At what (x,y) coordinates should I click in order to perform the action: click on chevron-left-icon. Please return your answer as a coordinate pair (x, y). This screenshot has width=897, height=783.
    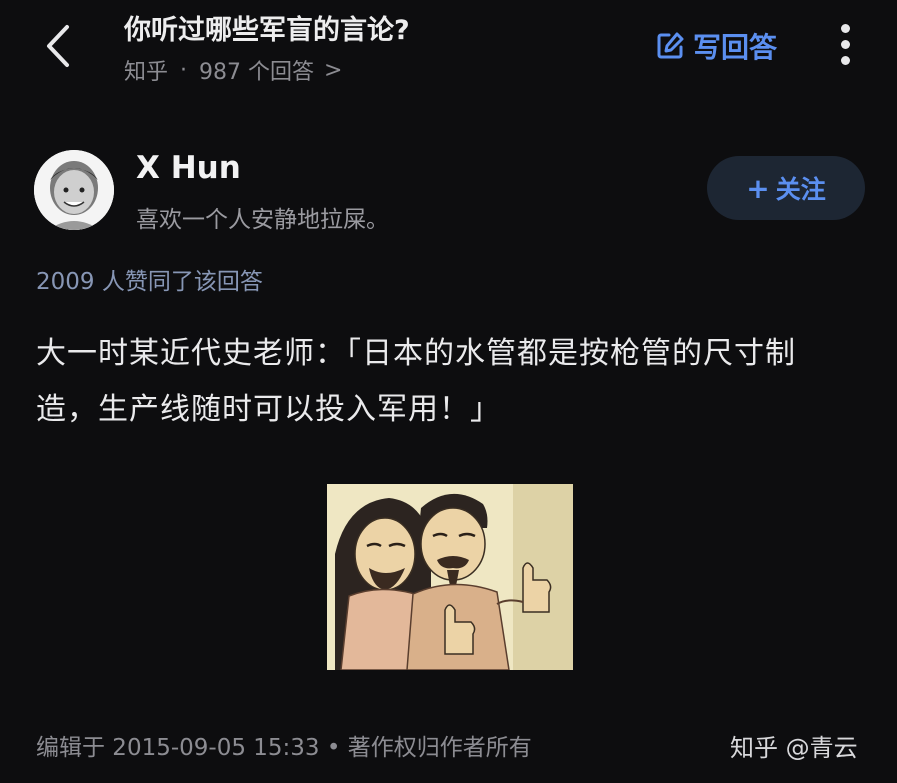
    Looking at the image, I should click on (58, 46).